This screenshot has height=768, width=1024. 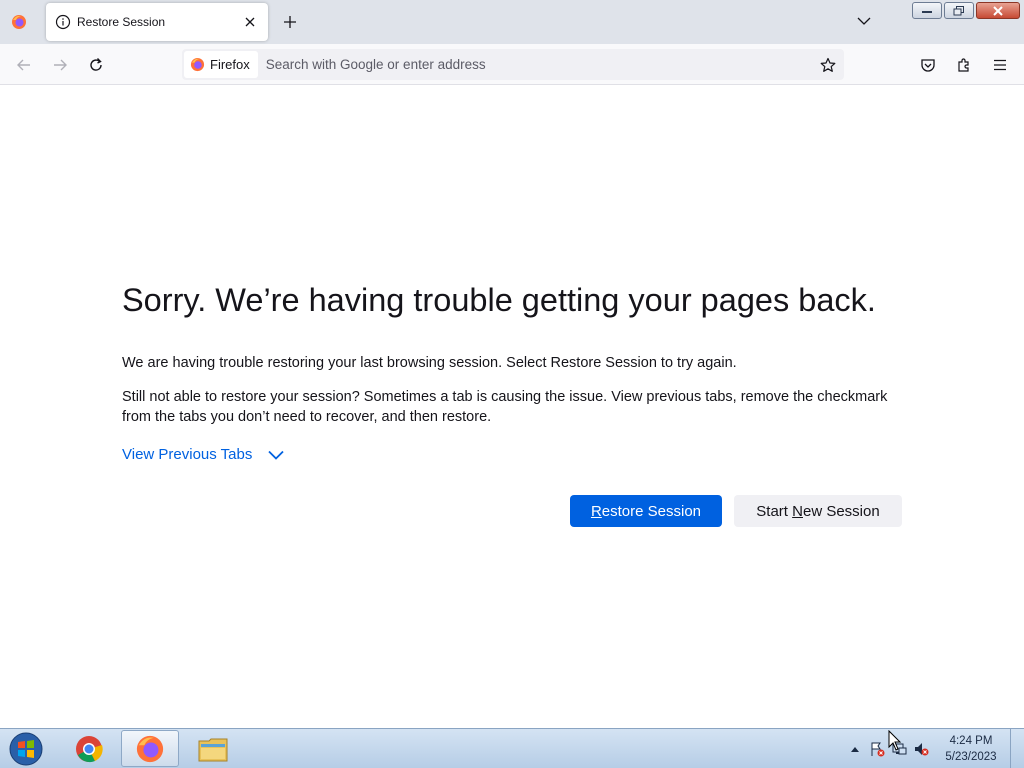 What do you see at coordinates (290, 22) in the screenshot?
I see `new-tab-icon` at bounding box center [290, 22].